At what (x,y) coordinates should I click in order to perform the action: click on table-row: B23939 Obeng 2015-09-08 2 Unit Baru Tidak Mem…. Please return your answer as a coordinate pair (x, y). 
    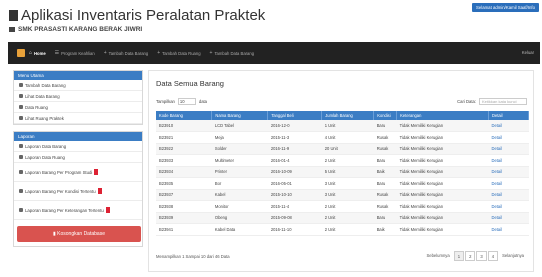
    Looking at the image, I should click on (342, 218).